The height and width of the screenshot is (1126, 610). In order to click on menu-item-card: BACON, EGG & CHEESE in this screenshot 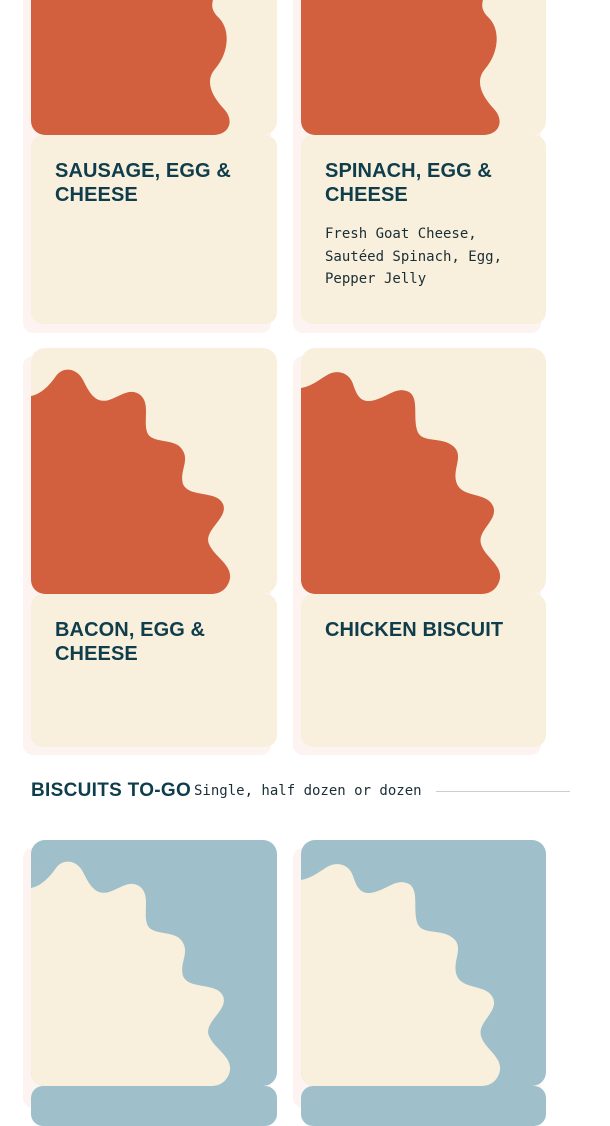, I will do `click(154, 670)`.